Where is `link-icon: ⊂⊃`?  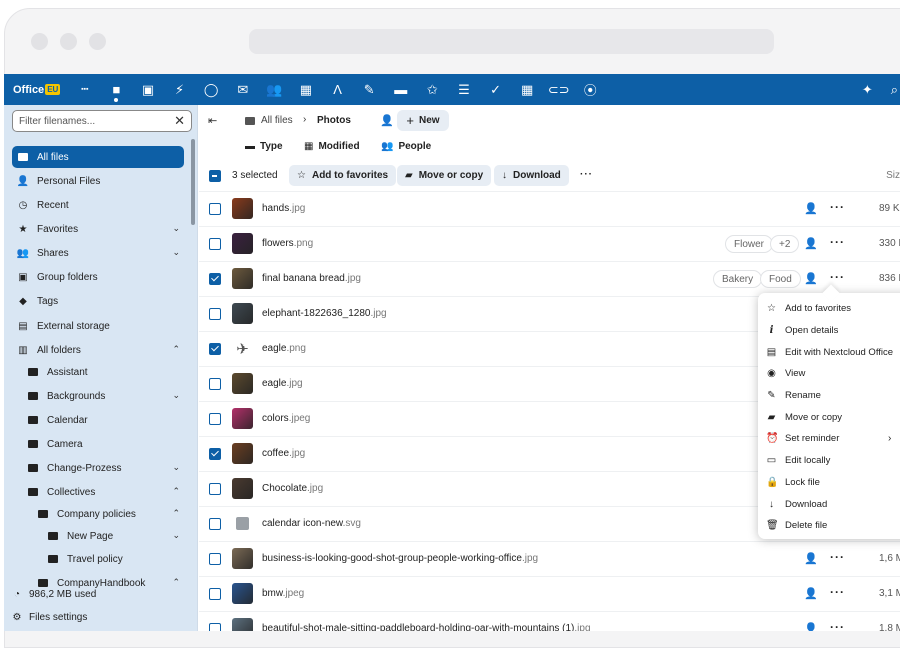 link-icon: ⊂⊃ is located at coordinates (559, 89).